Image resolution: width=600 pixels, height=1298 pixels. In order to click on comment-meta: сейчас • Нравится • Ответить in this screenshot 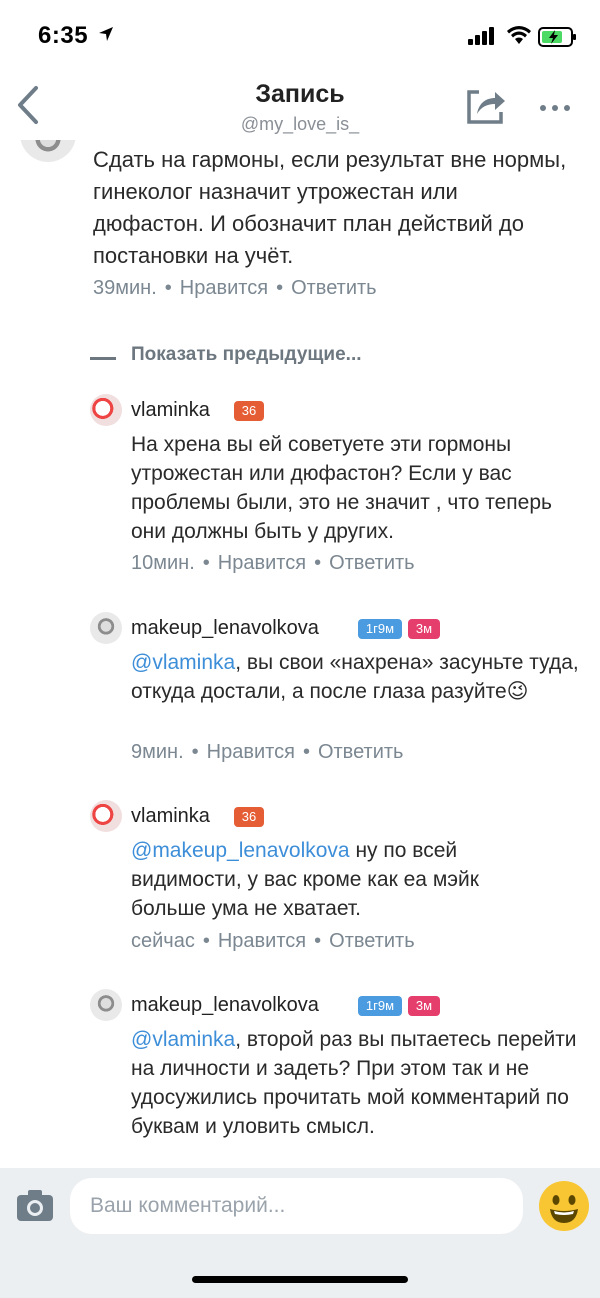, I will do `click(273, 941)`.